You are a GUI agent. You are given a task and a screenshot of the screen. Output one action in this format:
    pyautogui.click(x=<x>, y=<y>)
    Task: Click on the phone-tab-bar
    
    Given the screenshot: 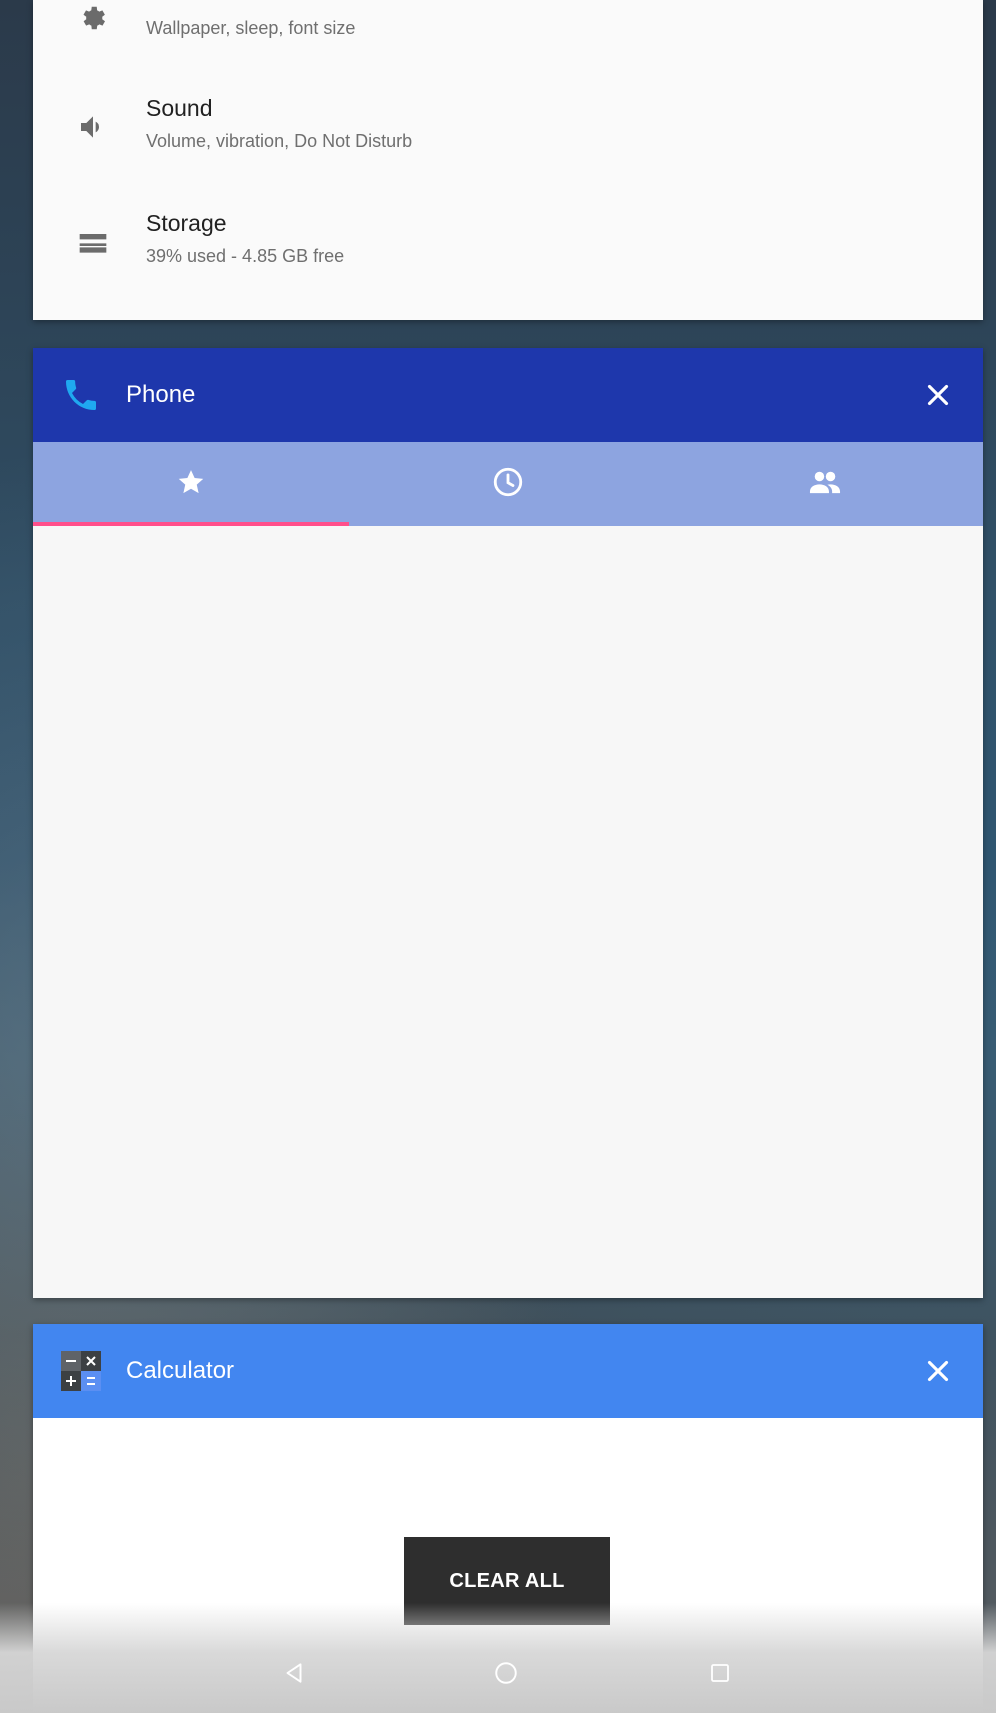 What is the action you would take?
    pyautogui.click(x=508, y=484)
    